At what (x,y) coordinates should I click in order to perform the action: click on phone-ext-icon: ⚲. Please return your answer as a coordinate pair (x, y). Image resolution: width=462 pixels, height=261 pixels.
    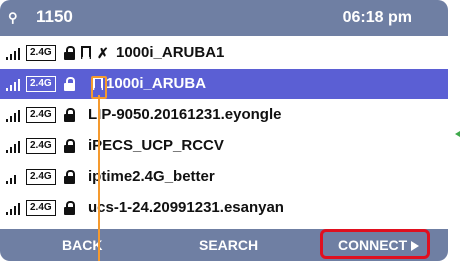
    Looking at the image, I should click on (13, 17).